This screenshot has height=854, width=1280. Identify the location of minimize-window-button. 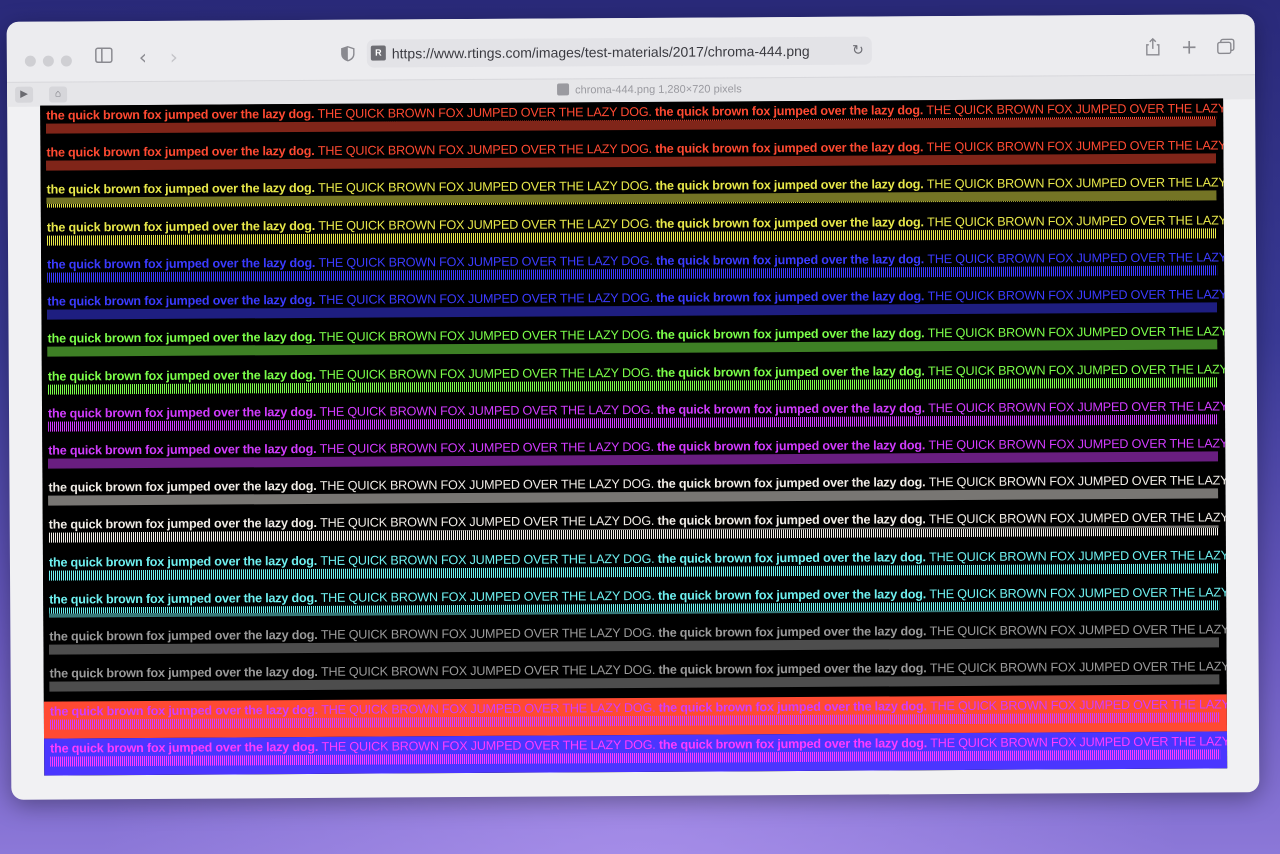
(48, 61).